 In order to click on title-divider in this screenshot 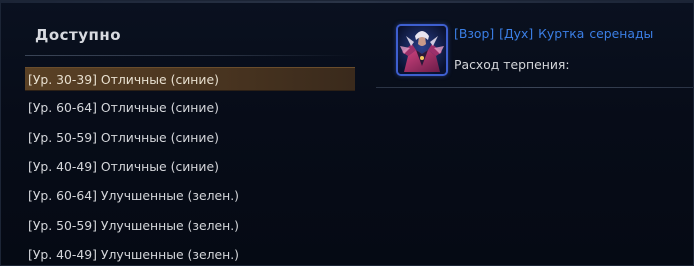, I will do `click(190, 55)`.